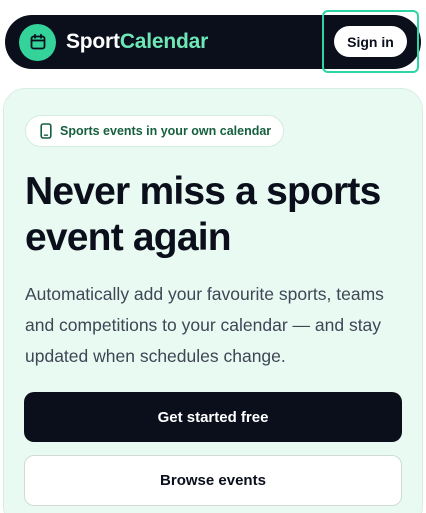 Image resolution: width=426 pixels, height=513 pixels. What do you see at coordinates (166, 131) in the screenshot?
I see `feature-pill-text: Sports events in your own calendar` at bounding box center [166, 131].